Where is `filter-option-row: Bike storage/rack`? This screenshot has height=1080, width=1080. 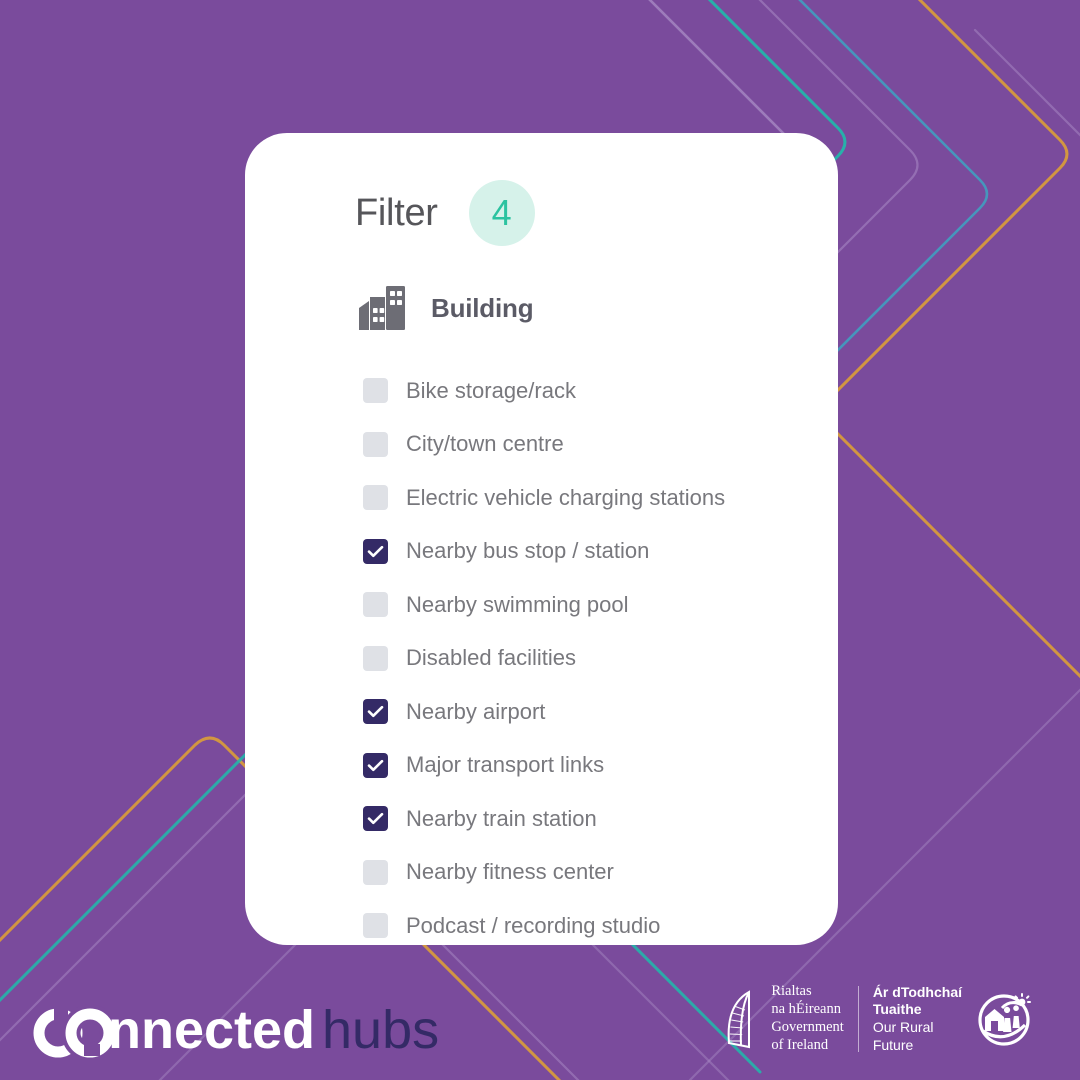
filter-option-row: Bike storage/rack is located at coordinates (600, 391).